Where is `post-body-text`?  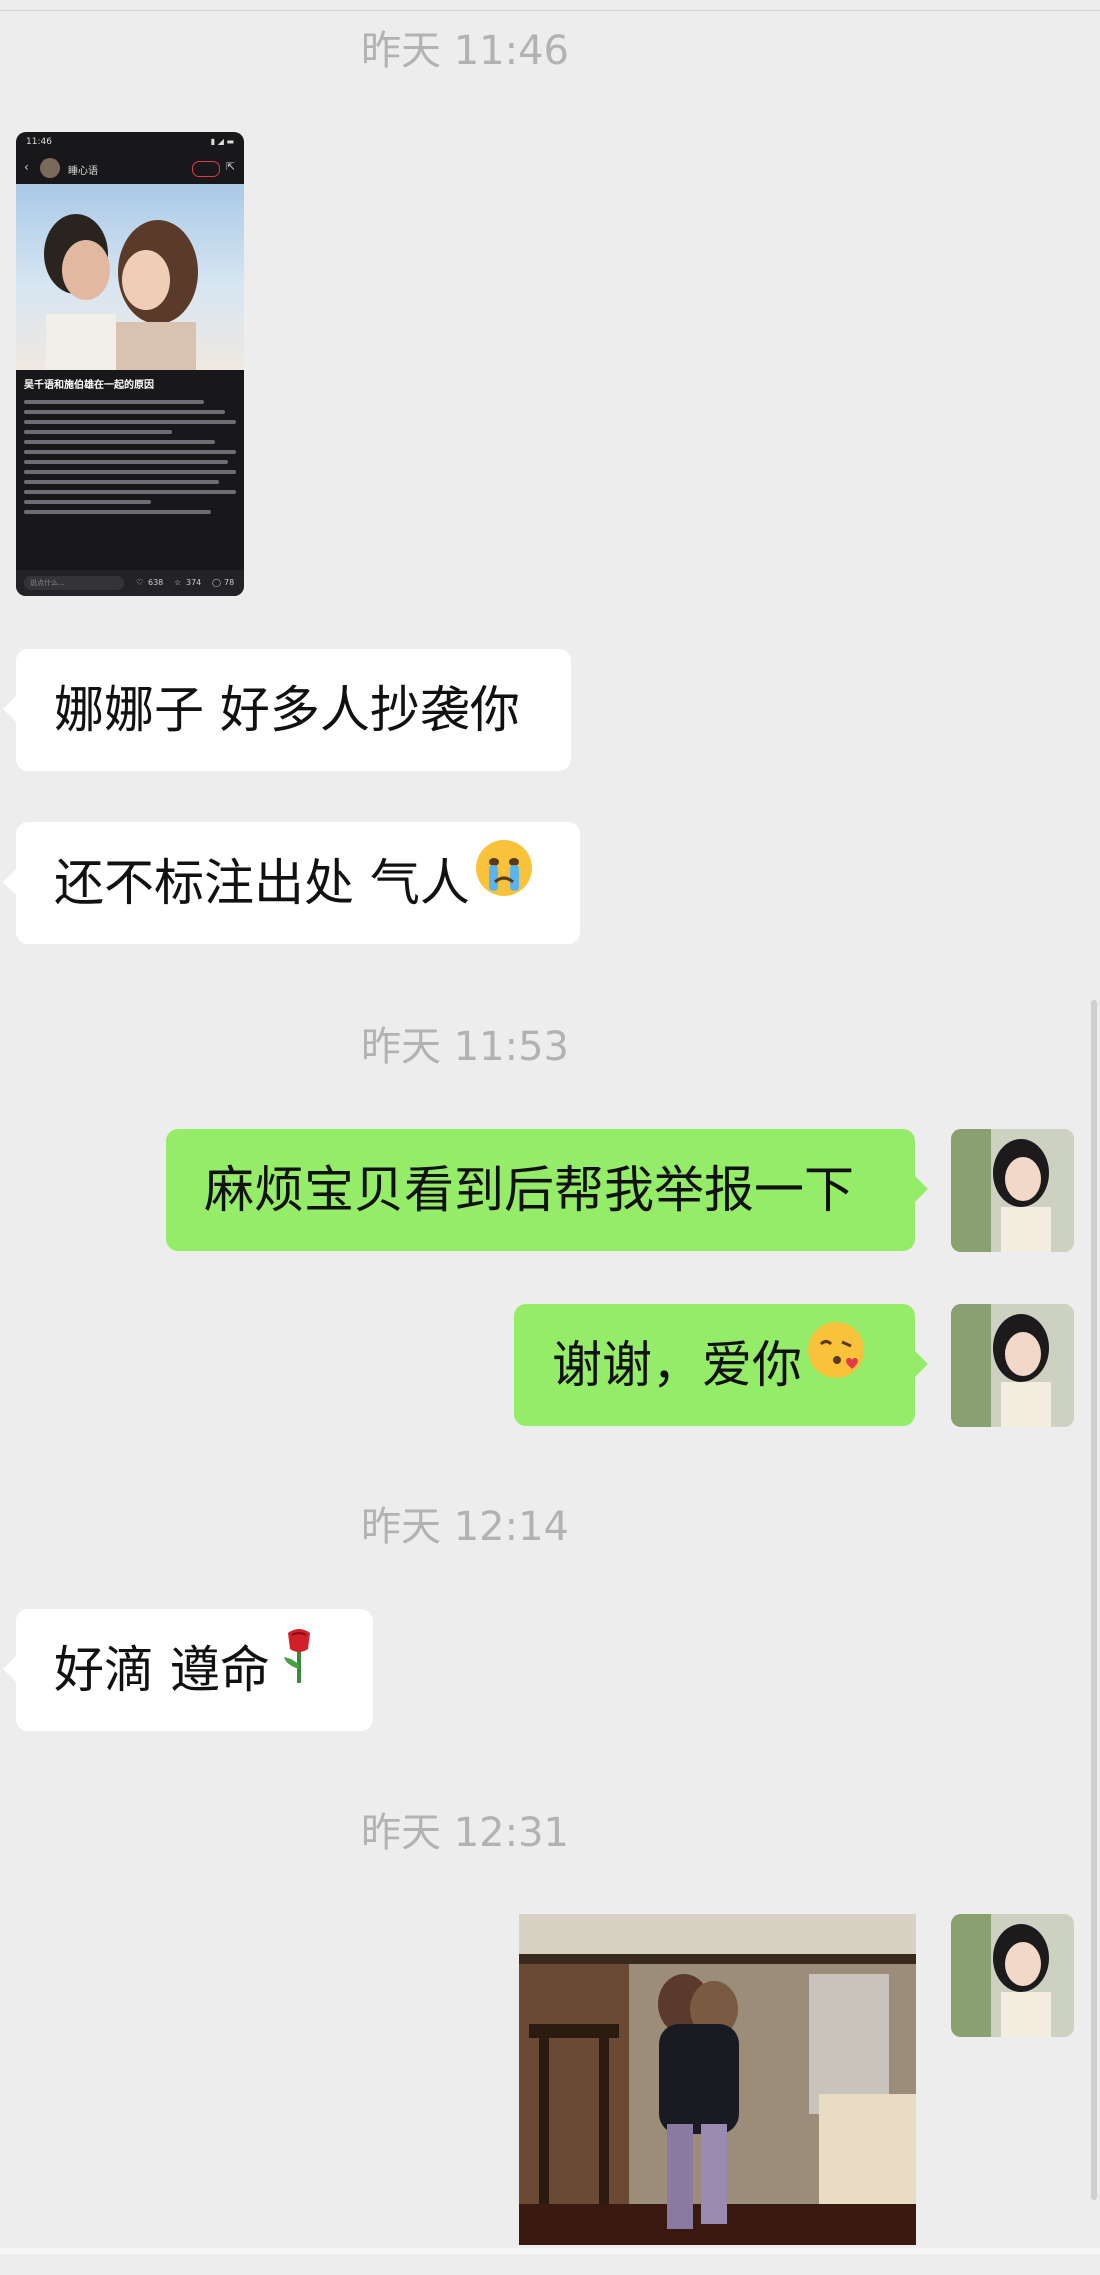 post-body-text is located at coordinates (130, 457).